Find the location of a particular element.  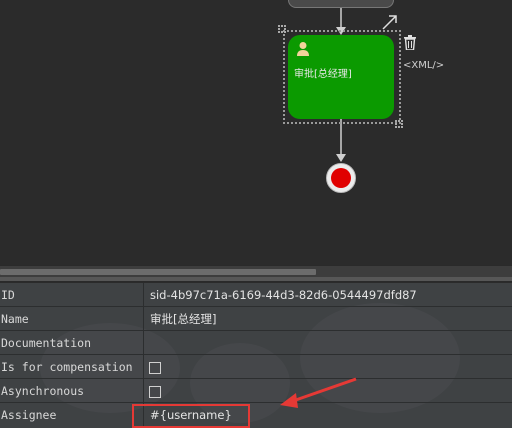

property-row-assignee: Assignee #{username} is located at coordinates (256, 415).